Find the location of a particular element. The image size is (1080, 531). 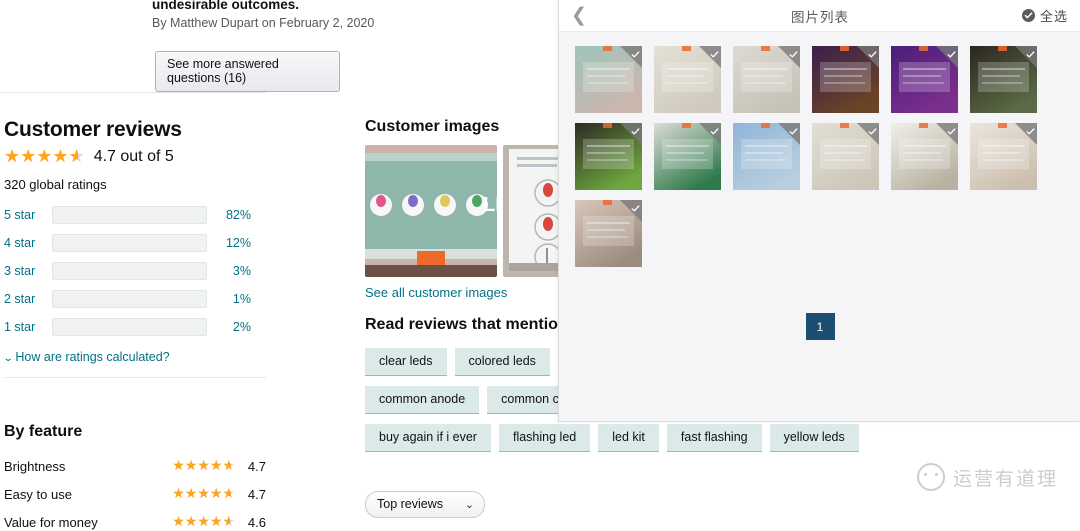

rating-bar-label: 1 star is located at coordinates (28, 327).